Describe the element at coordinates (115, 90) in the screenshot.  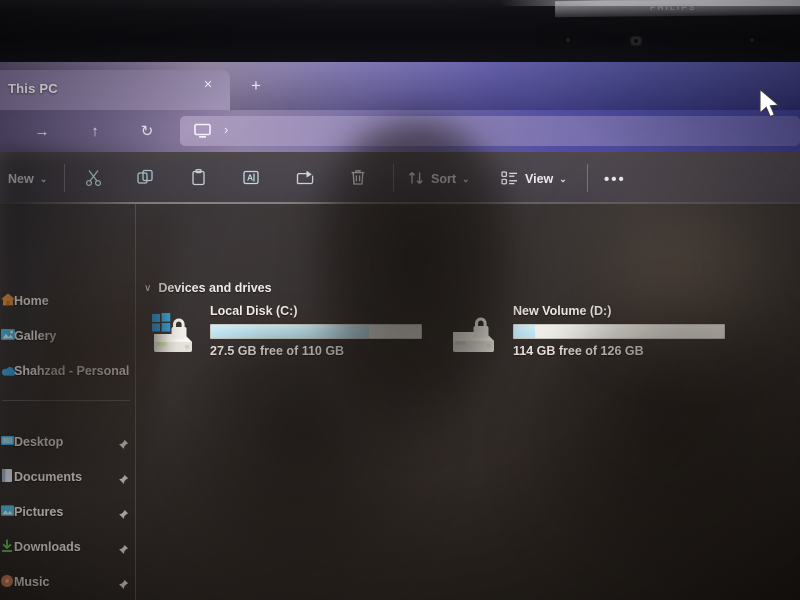
I see `tab-this-pc: This PC` at that location.